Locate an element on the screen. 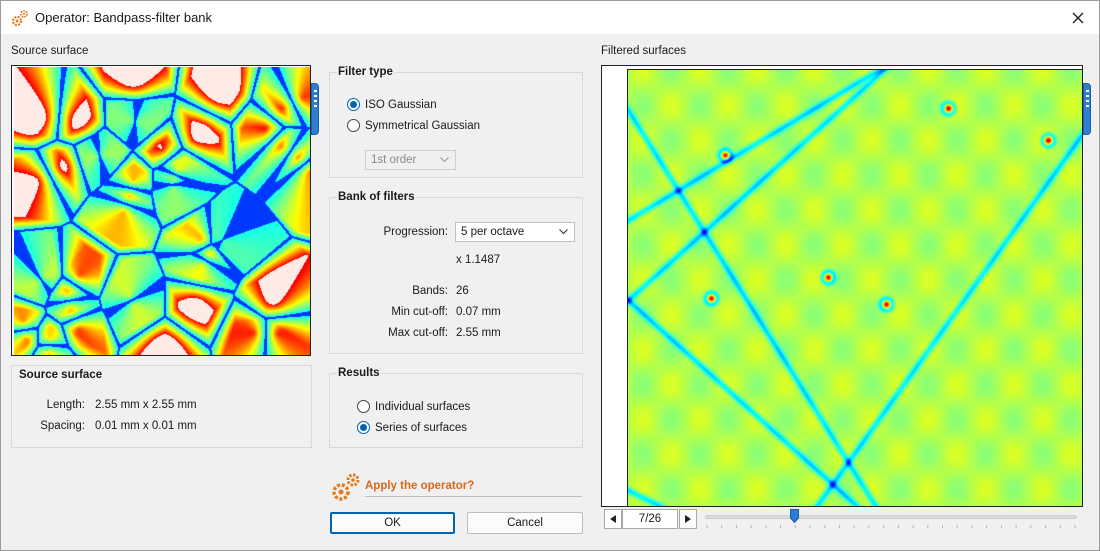 Image resolution: width=1100 pixels, height=551 pixels. radio-individual-surfaces: Individual surfaces is located at coordinates (413, 406).